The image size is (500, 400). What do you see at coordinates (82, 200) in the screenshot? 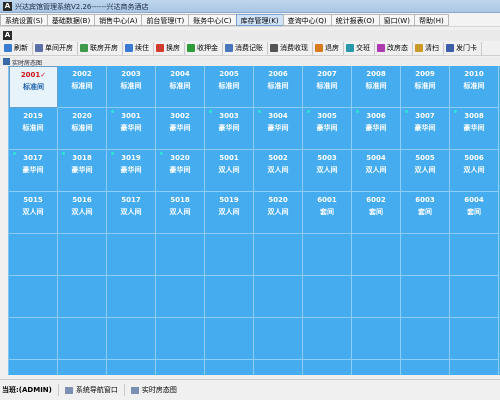
I see `room-number: 5016` at bounding box center [82, 200].